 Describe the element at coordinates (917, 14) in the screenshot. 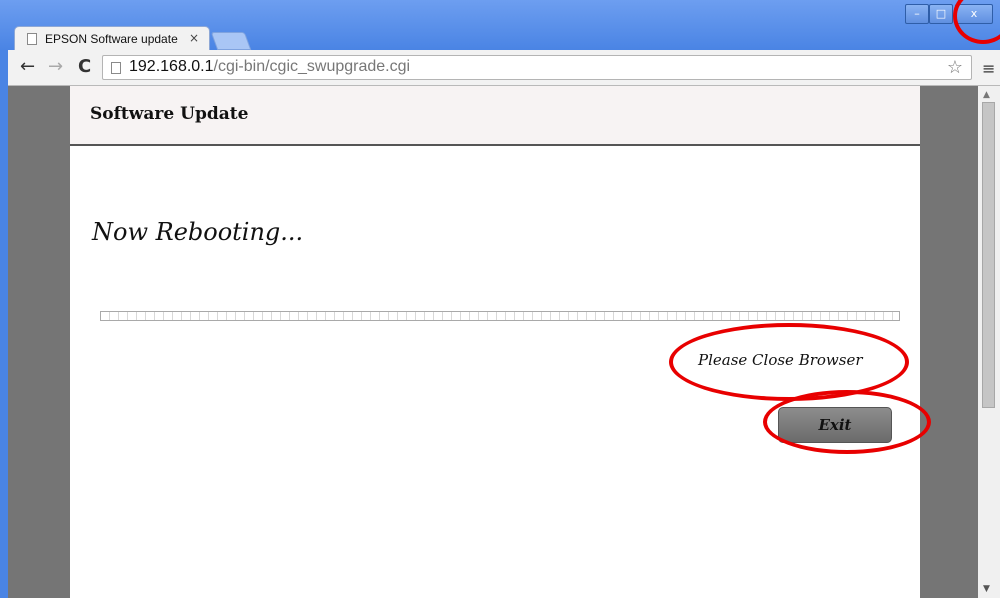

I see `window-minimize-button: –` at that location.